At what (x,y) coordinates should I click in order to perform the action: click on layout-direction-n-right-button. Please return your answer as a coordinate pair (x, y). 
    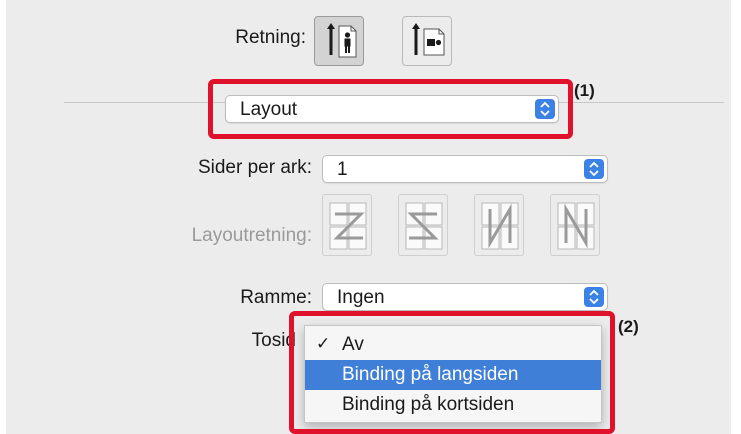
    Looking at the image, I should click on (575, 225).